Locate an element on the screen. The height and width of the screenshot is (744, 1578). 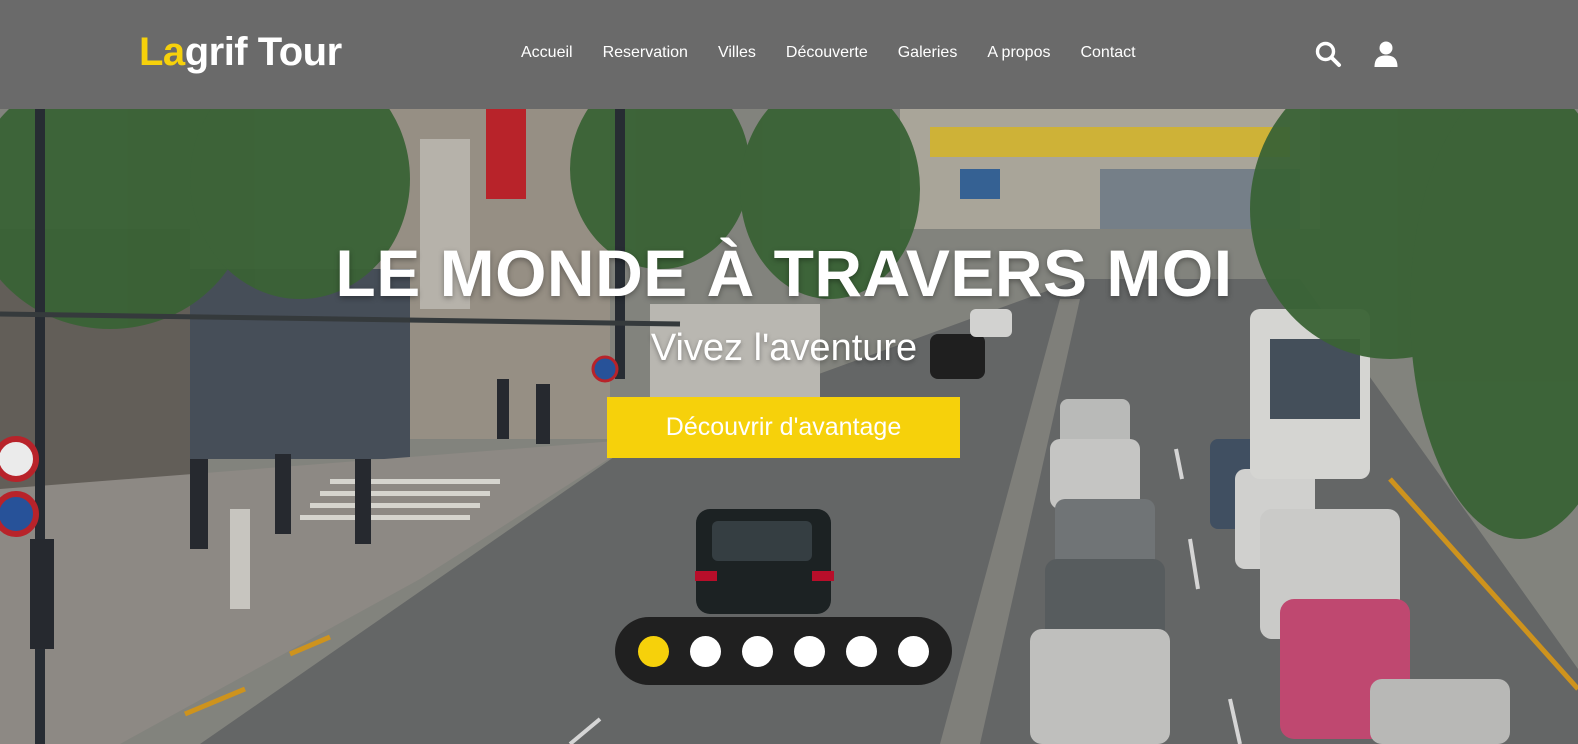
hero-title: LE MONDE À TRAVERS MOI is located at coordinates (784, 273).